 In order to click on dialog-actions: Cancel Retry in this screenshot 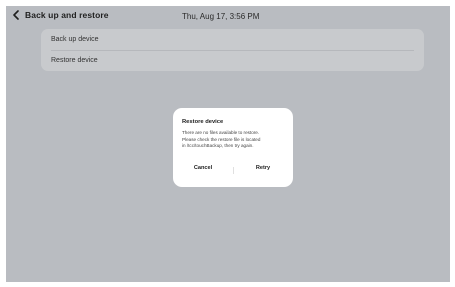, I will do `click(233, 171)`.